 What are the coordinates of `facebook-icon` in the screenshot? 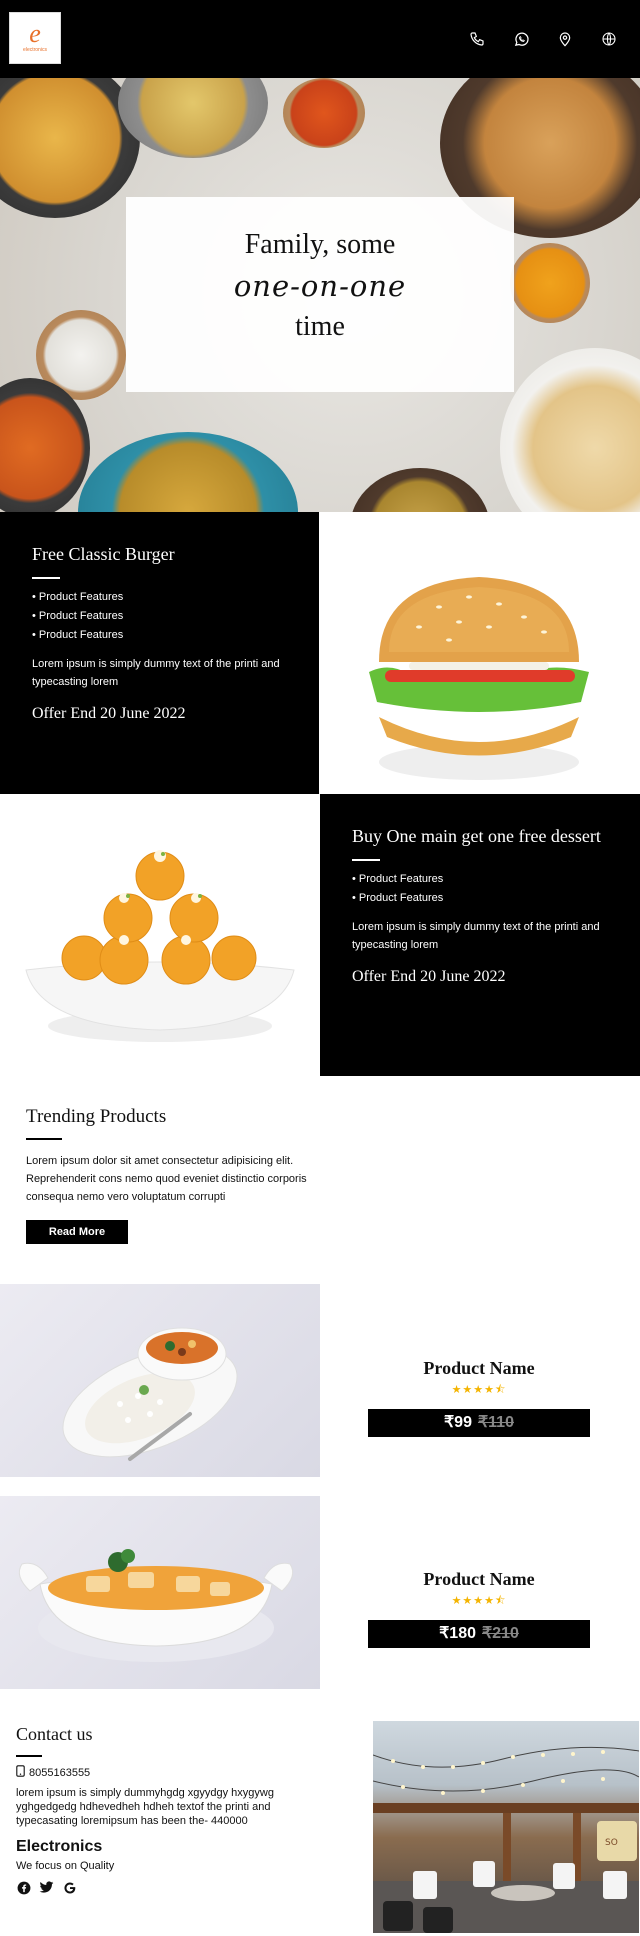 It's located at (23, 1887).